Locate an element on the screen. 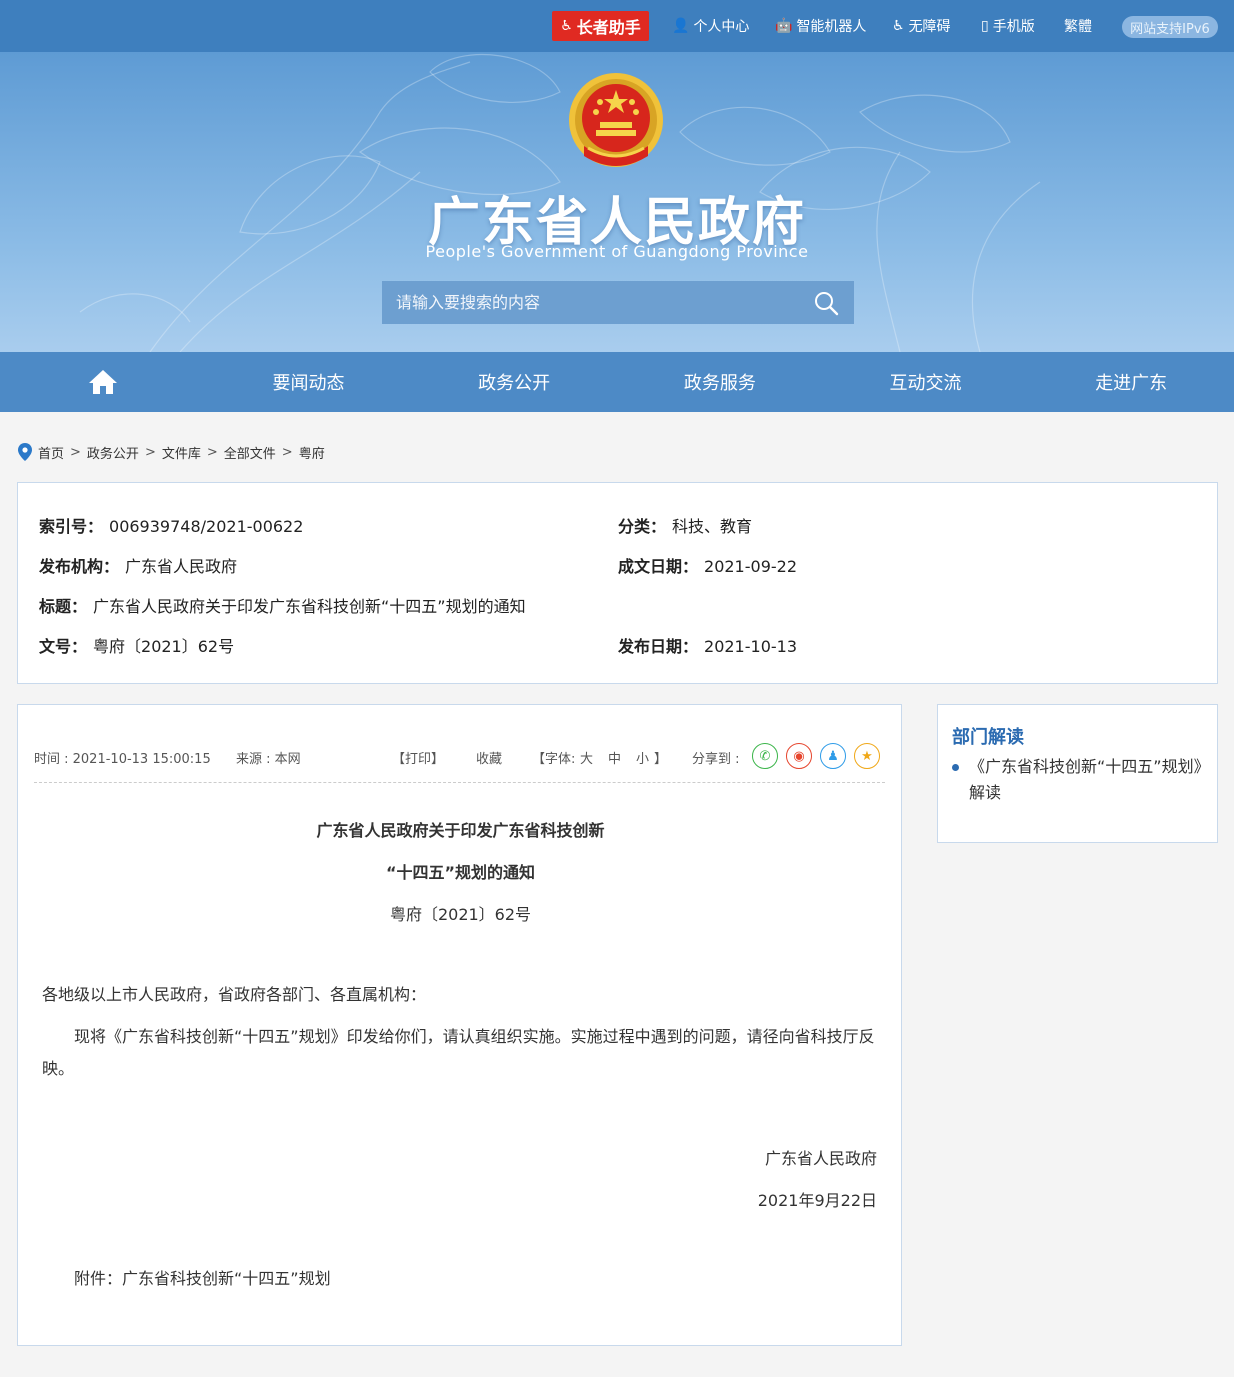 This screenshot has height=1377, width=1234. national-emblem-icon is located at coordinates (616, 120).